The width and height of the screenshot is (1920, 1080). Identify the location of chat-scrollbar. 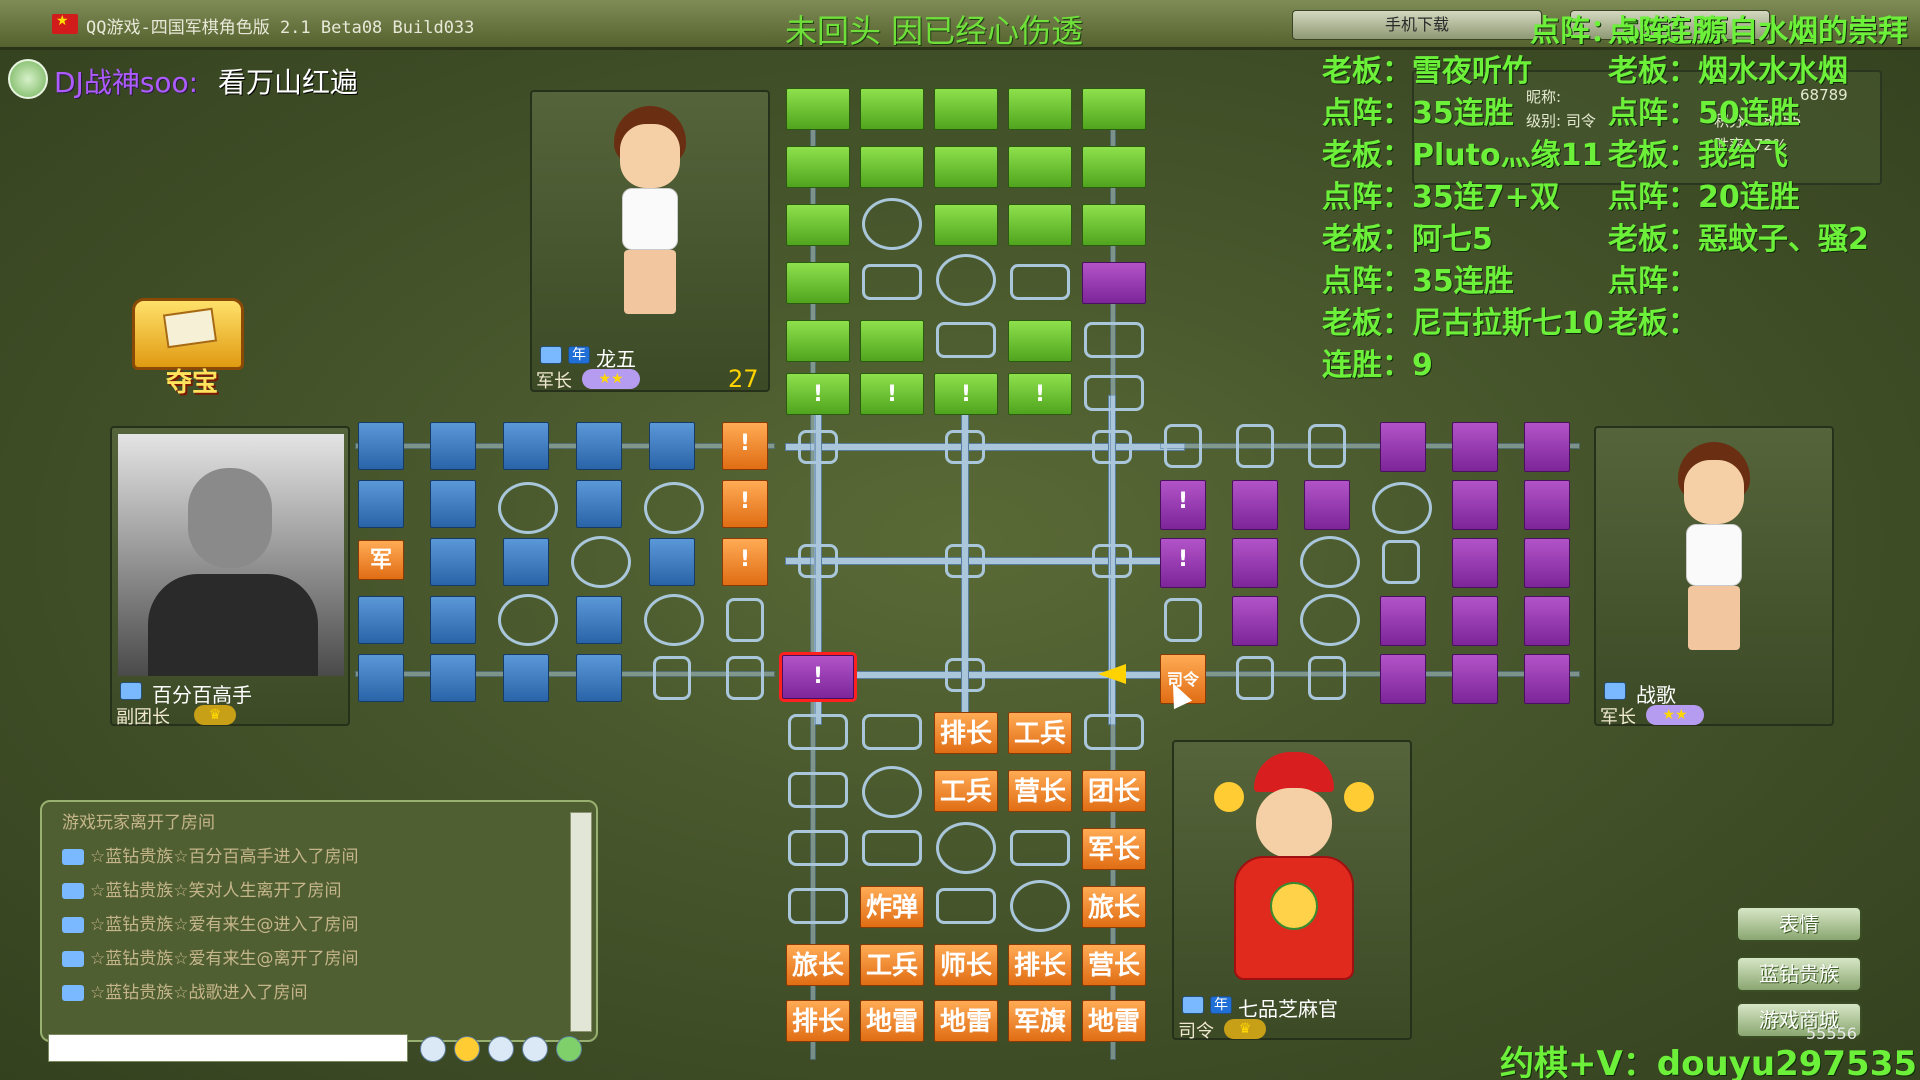
(581, 922).